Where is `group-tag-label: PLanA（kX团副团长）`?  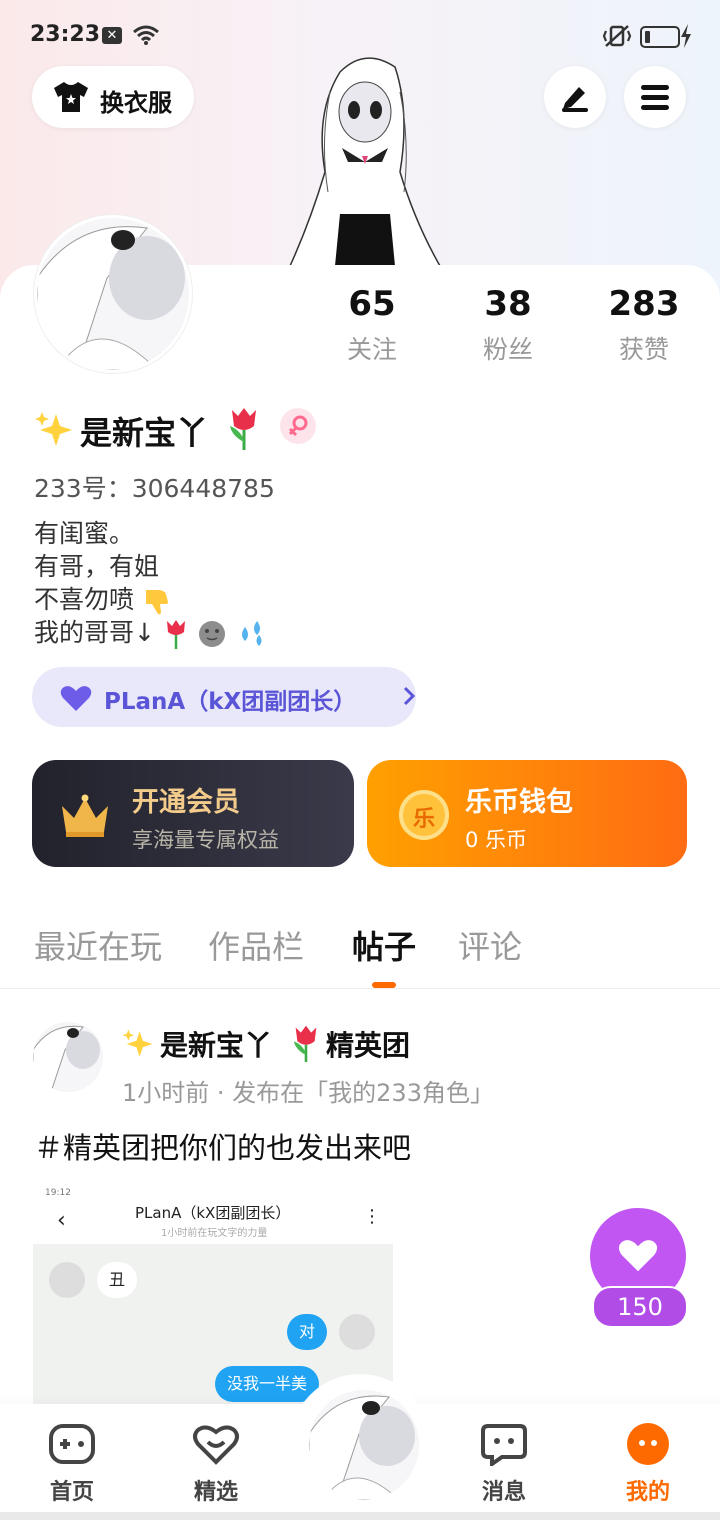 group-tag-label: PLanA（kX团副团长） is located at coordinates (230, 702).